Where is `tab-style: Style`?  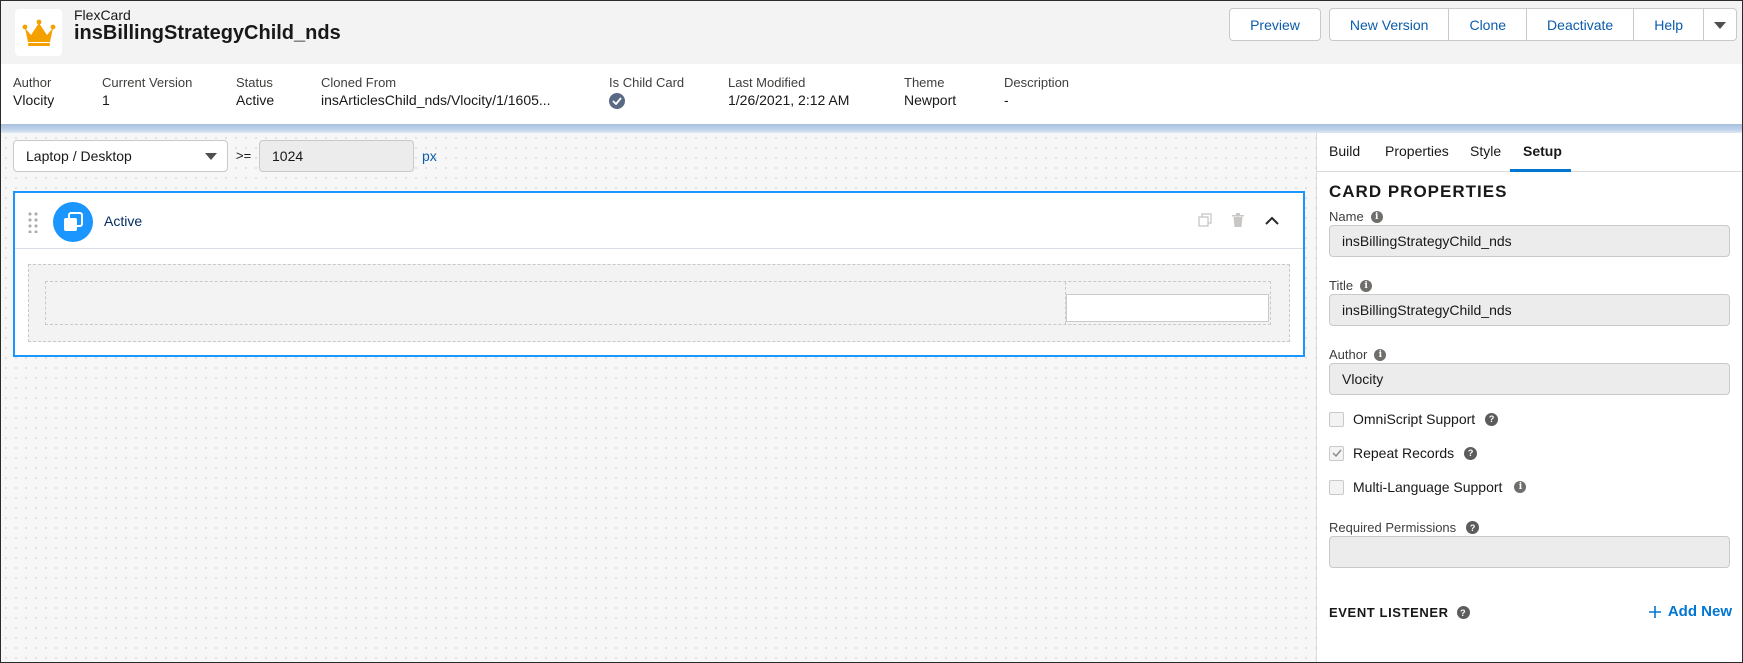 tab-style: Style is located at coordinates (1485, 151).